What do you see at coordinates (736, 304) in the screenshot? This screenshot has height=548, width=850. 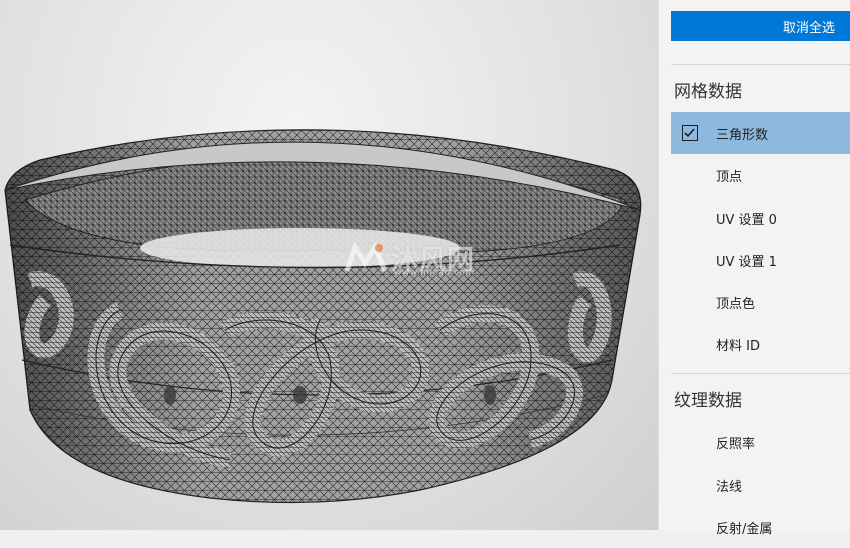 I see `option-label: 顶点色` at bounding box center [736, 304].